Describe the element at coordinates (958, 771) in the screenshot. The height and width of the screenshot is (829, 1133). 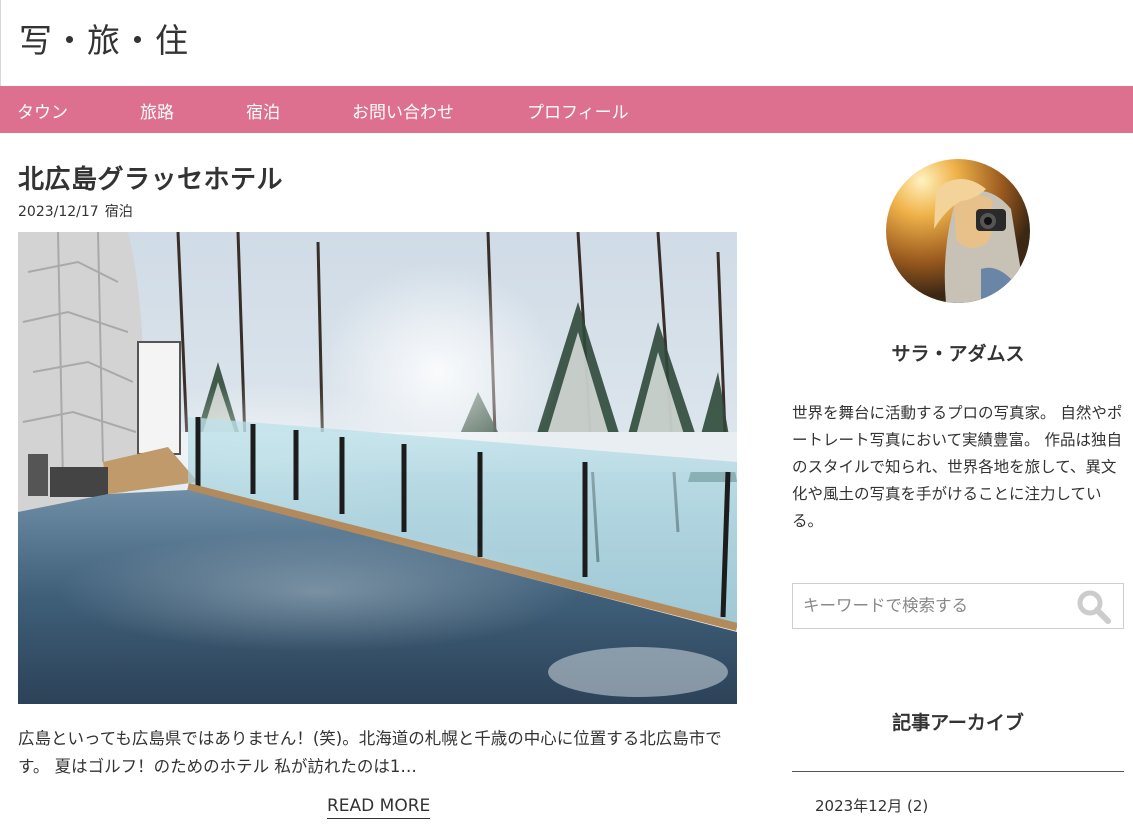
I see `archive-divider` at that location.